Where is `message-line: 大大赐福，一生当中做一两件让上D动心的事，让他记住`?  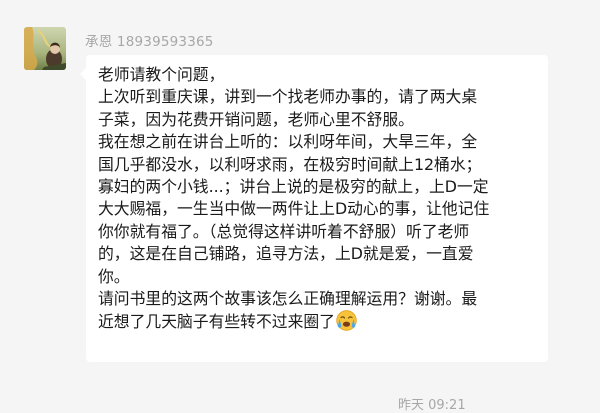 message-line: 大大赐福，一生当中做一两件让上D动心的事，让他记住 is located at coordinates (294, 209).